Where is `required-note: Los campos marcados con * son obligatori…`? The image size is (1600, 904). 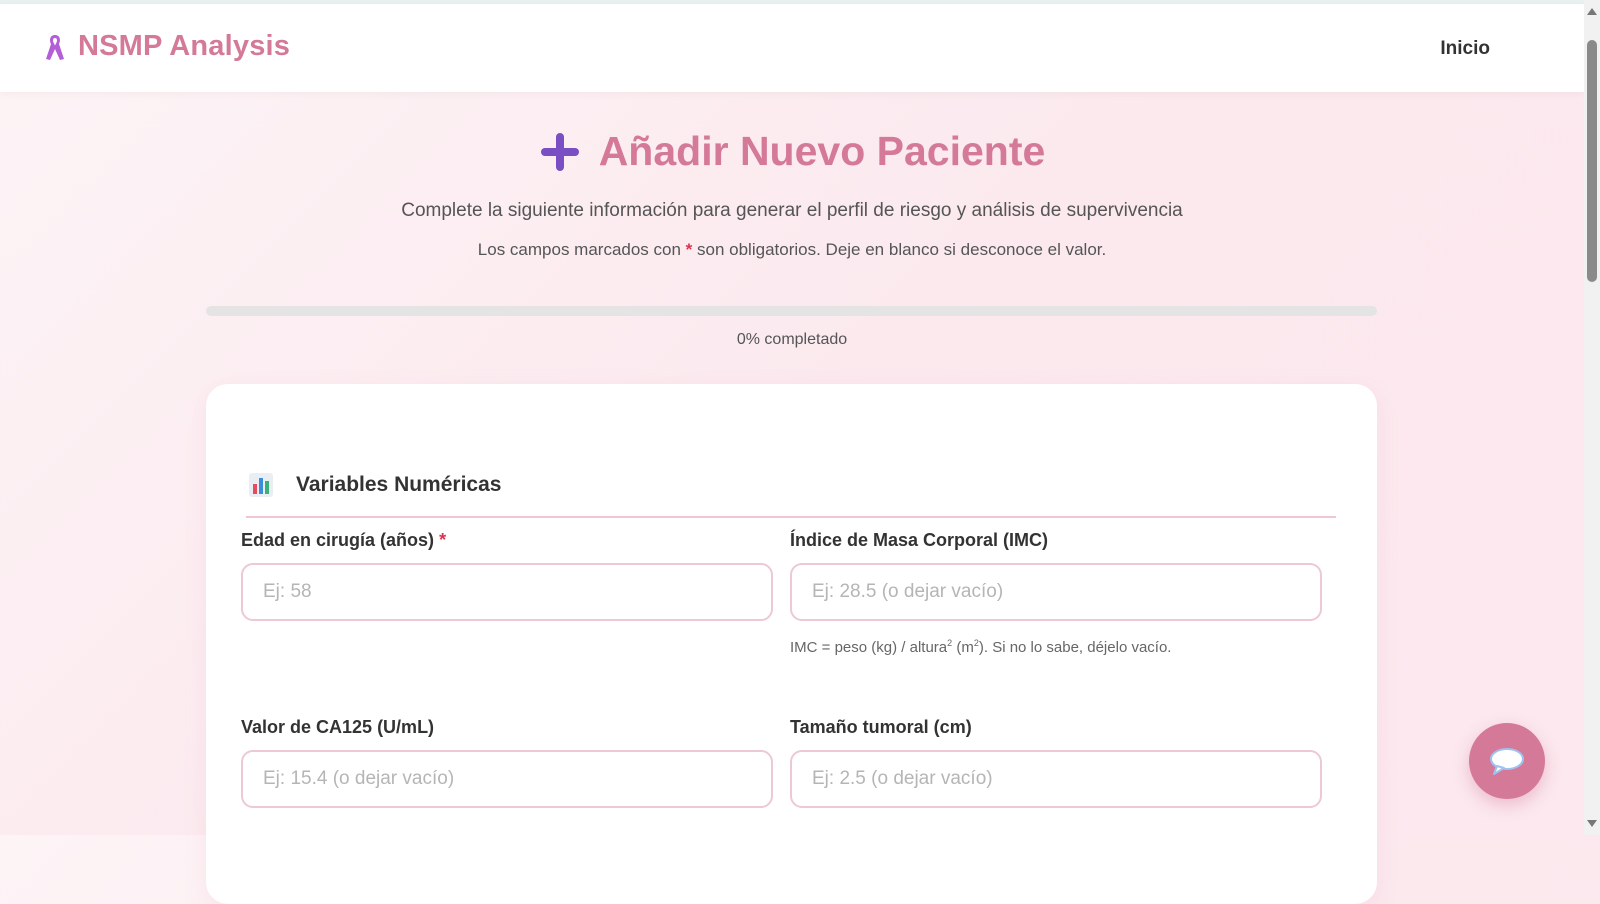
required-note: Los campos marcados con * son obligatori… is located at coordinates (792, 250).